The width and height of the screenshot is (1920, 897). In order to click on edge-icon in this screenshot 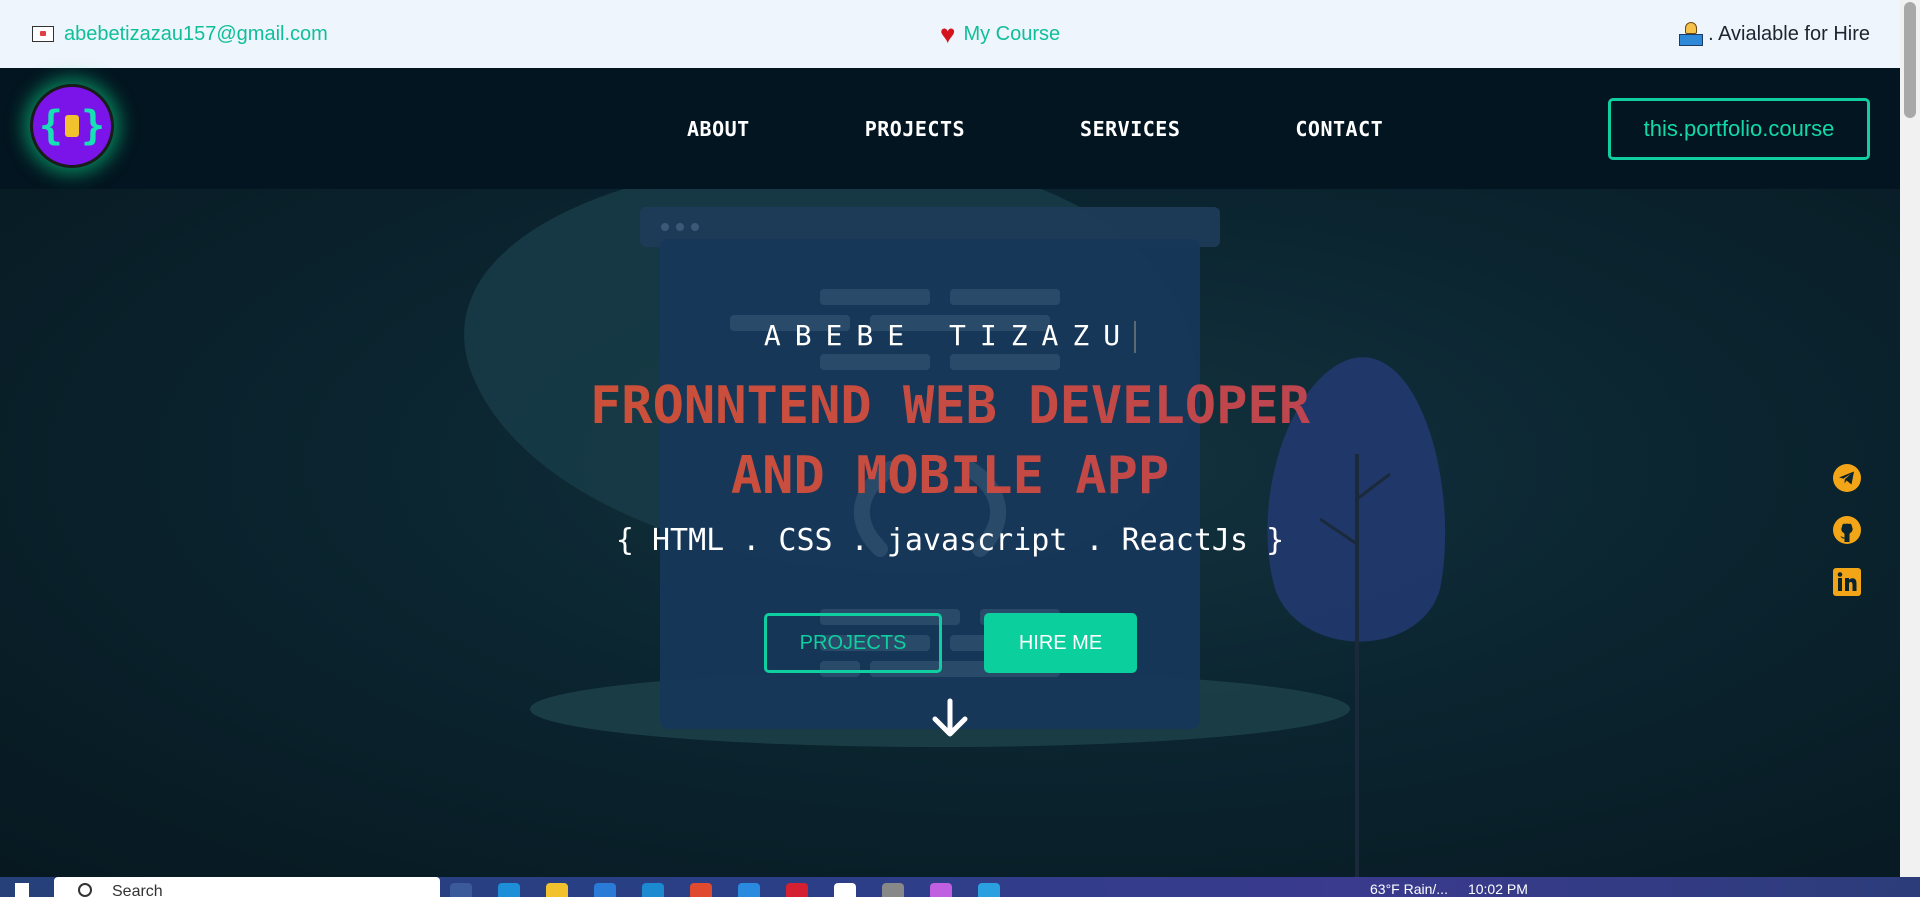, I will do `click(509, 890)`.